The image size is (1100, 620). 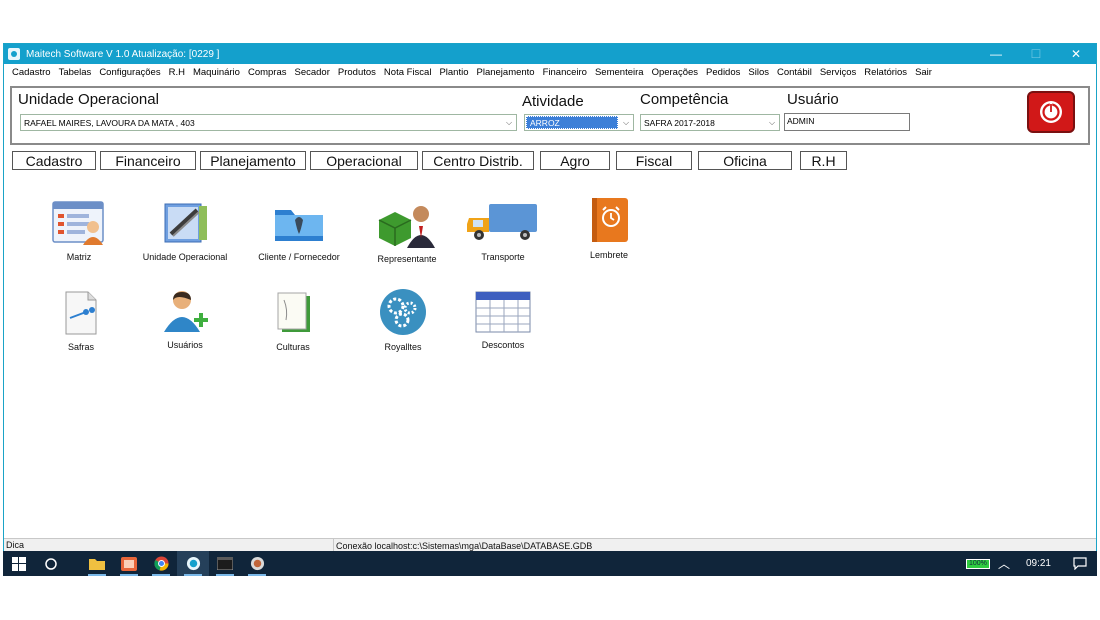 I want to click on table-grid-icon, so click(x=503, y=312).